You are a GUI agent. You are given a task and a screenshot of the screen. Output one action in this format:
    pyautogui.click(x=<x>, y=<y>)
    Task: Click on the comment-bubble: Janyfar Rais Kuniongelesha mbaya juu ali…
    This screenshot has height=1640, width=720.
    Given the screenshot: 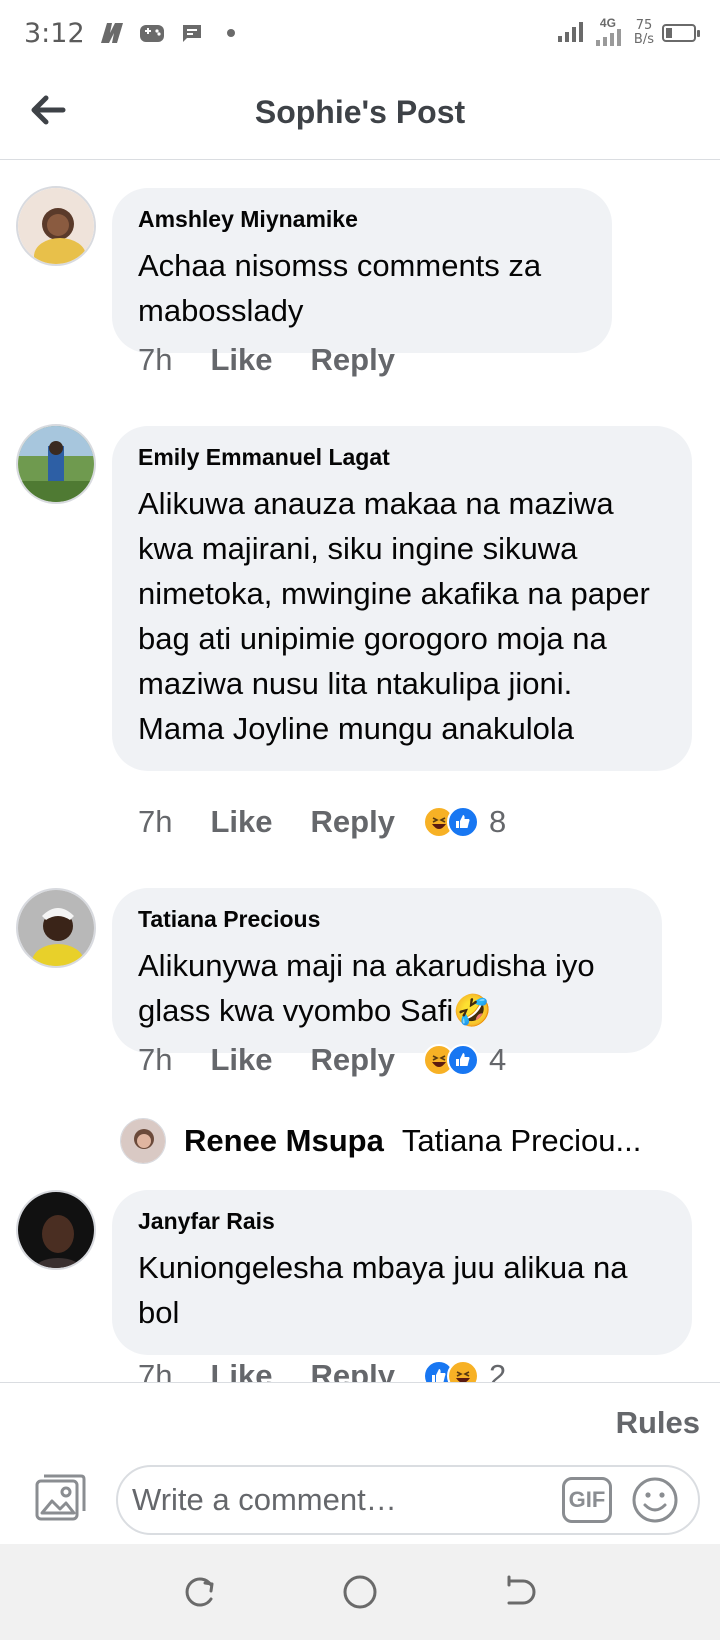 What is the action you would take?
    pyautogui.click(x=402, y=1272)
    